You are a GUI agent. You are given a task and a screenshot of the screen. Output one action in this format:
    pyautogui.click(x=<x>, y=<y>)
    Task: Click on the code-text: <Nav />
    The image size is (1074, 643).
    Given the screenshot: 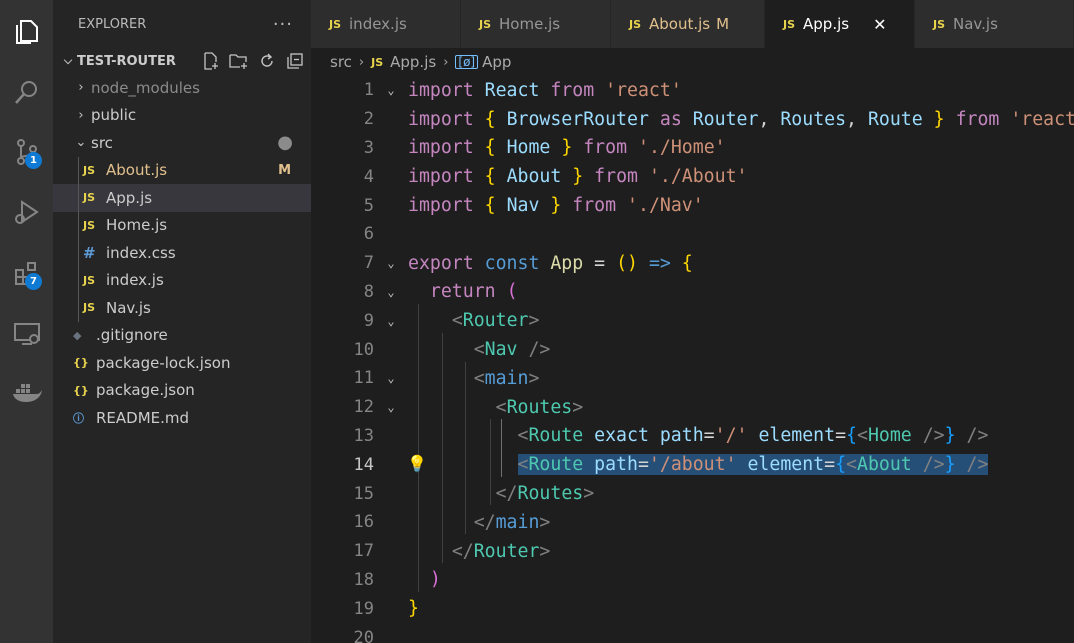 What is the action you would take?
    pyautogui.click(x=512, y=350)
    